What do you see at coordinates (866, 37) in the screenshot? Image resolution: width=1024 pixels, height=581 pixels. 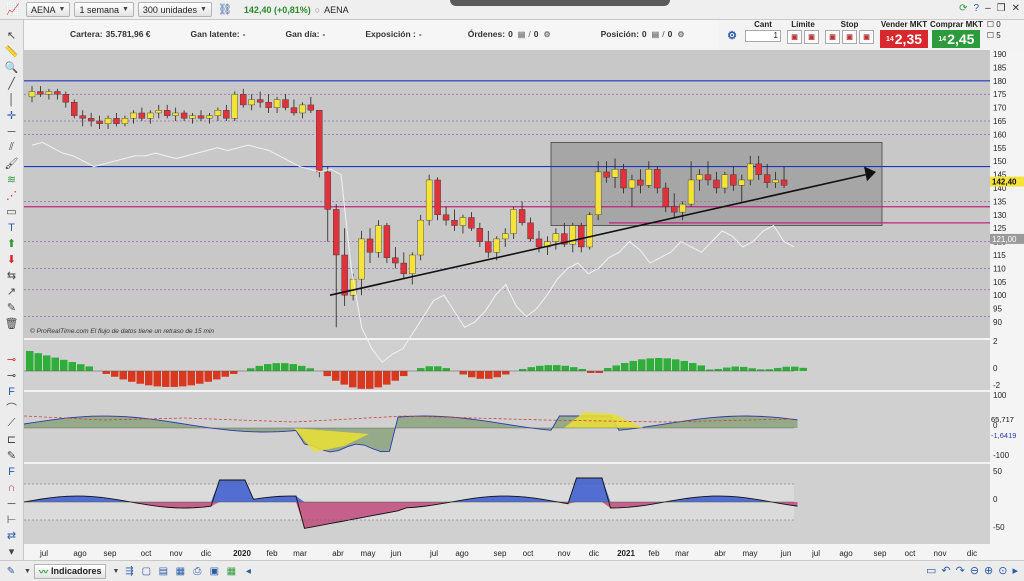 I see `stop-extra-button: ▣` at bounding box center [866, 37].